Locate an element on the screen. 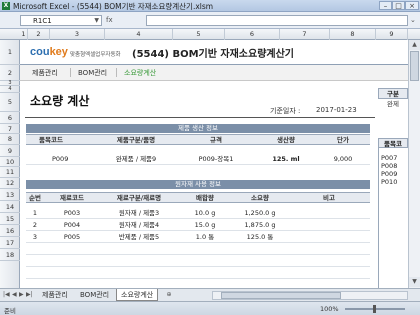  material-mix-amount: 1.0 통 is located at coordinates (205, 237).